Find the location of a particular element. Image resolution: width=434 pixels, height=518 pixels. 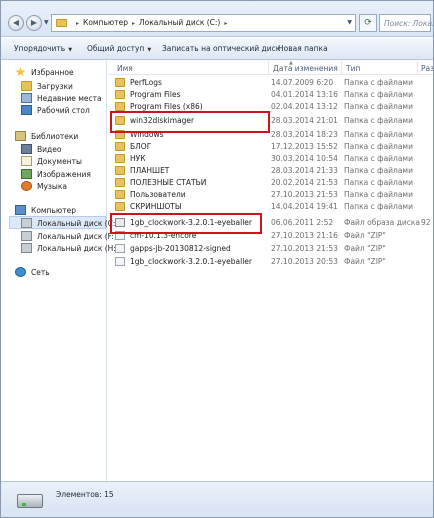

caret-down-icon: ▼ is located at coordinates (70, 50).